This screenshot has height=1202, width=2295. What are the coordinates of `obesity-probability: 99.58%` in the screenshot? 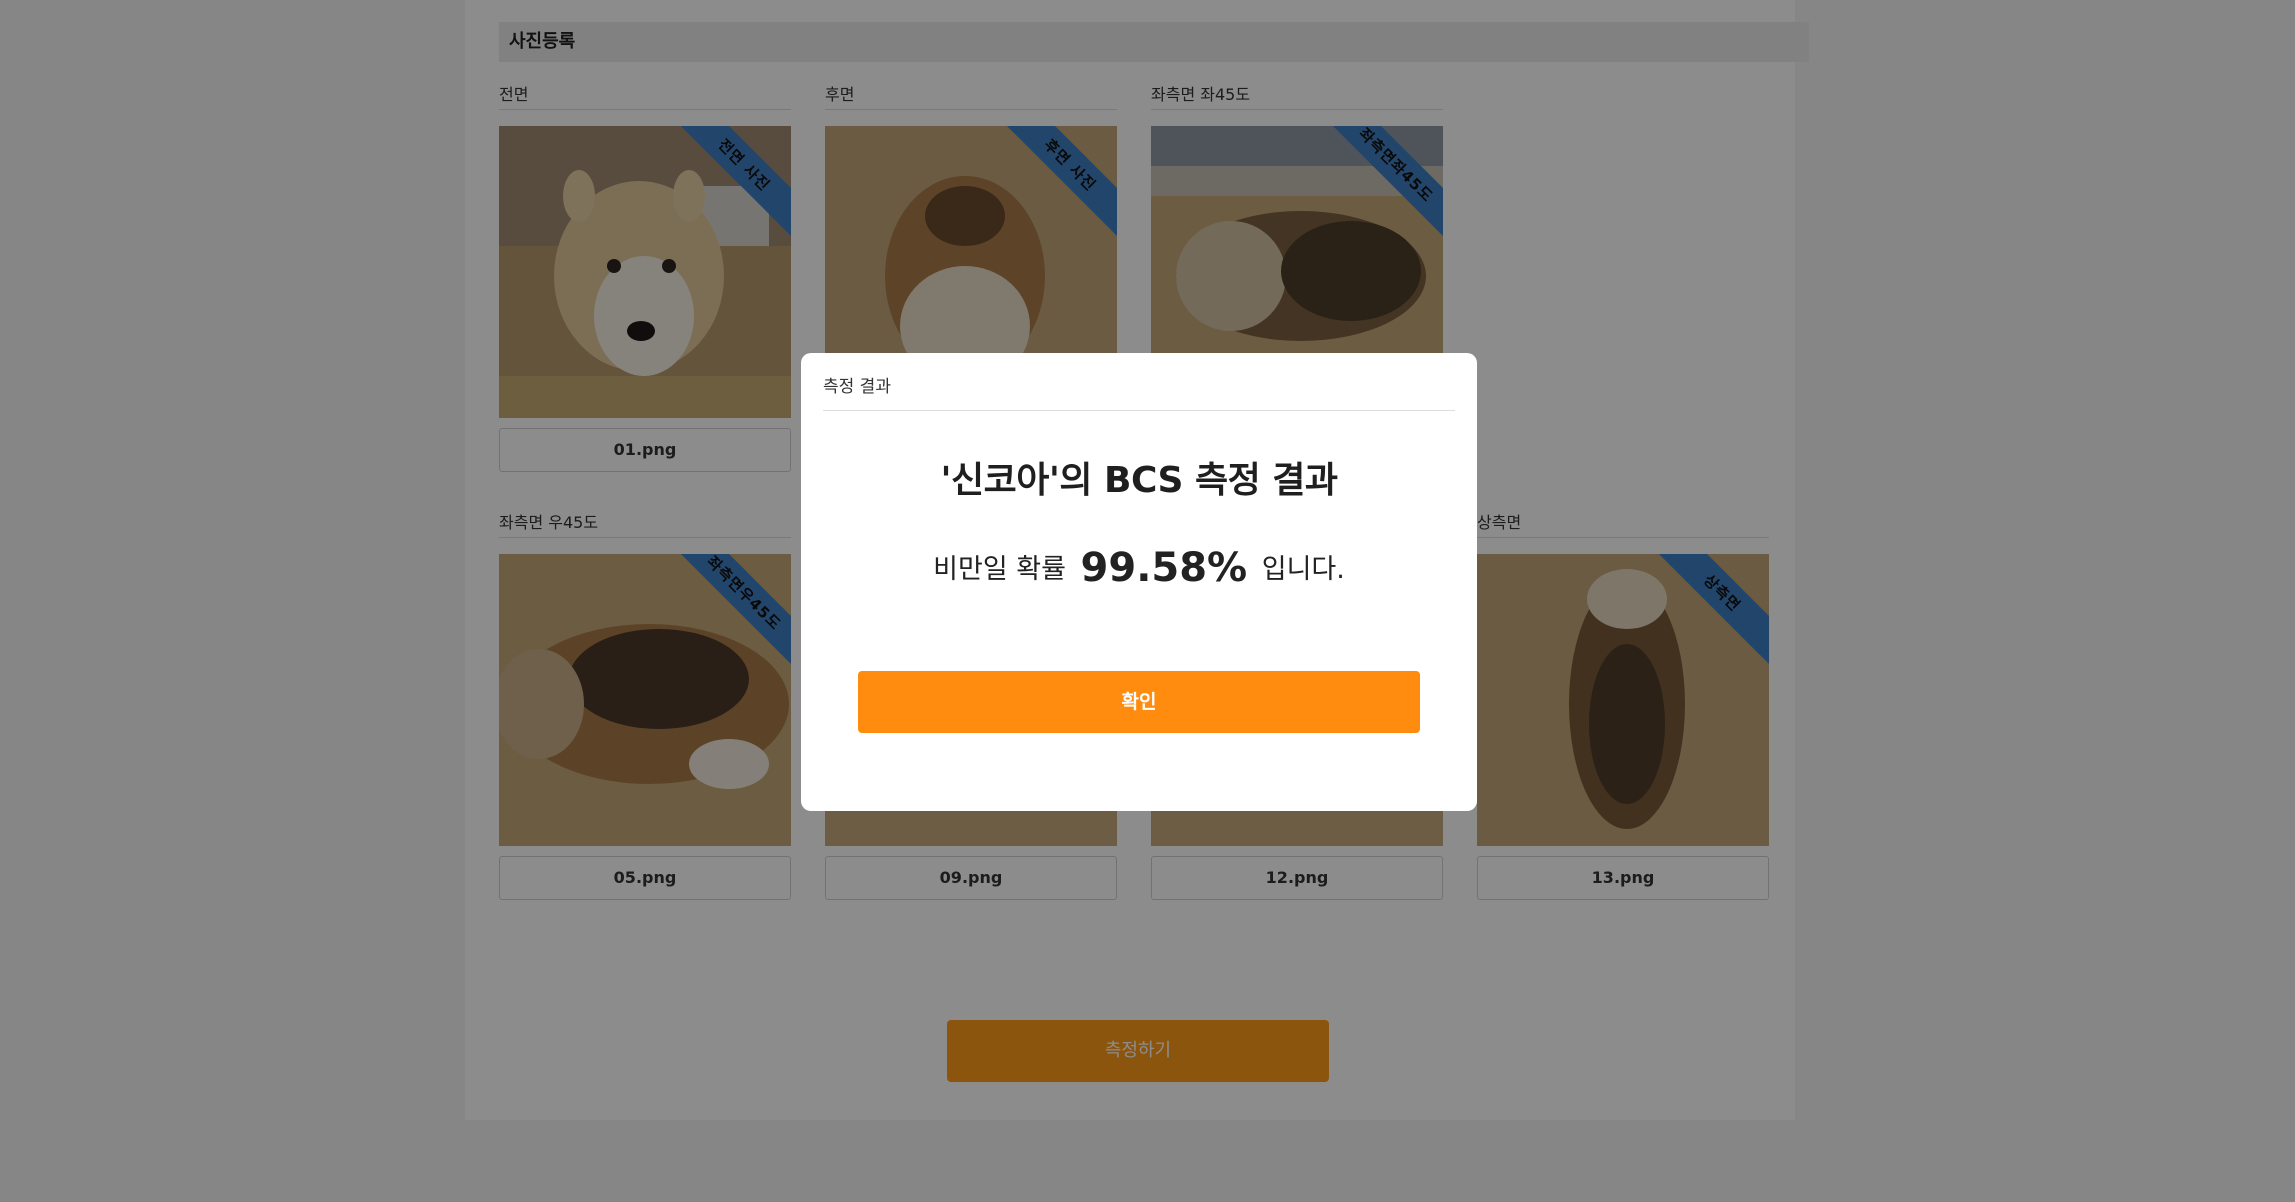 It's located at (1164, 568).